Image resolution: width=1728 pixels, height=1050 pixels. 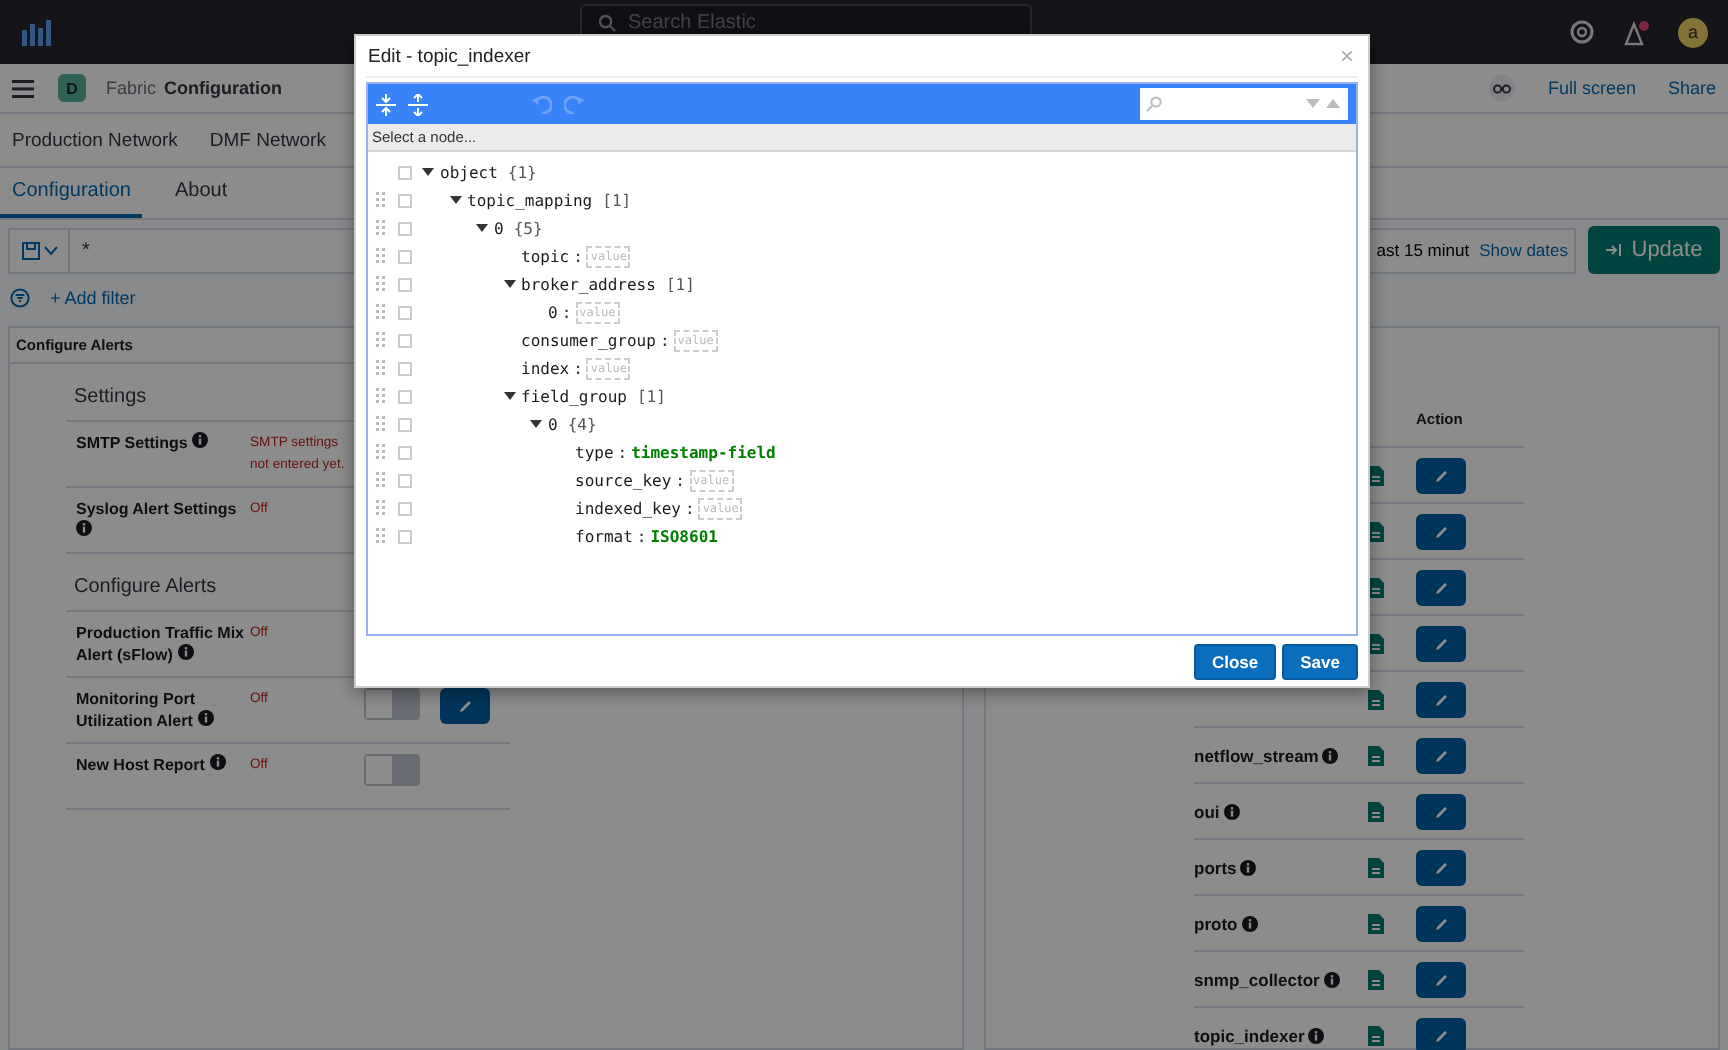 I want to click on user-avatar: a, so click(x=1693, y=32).